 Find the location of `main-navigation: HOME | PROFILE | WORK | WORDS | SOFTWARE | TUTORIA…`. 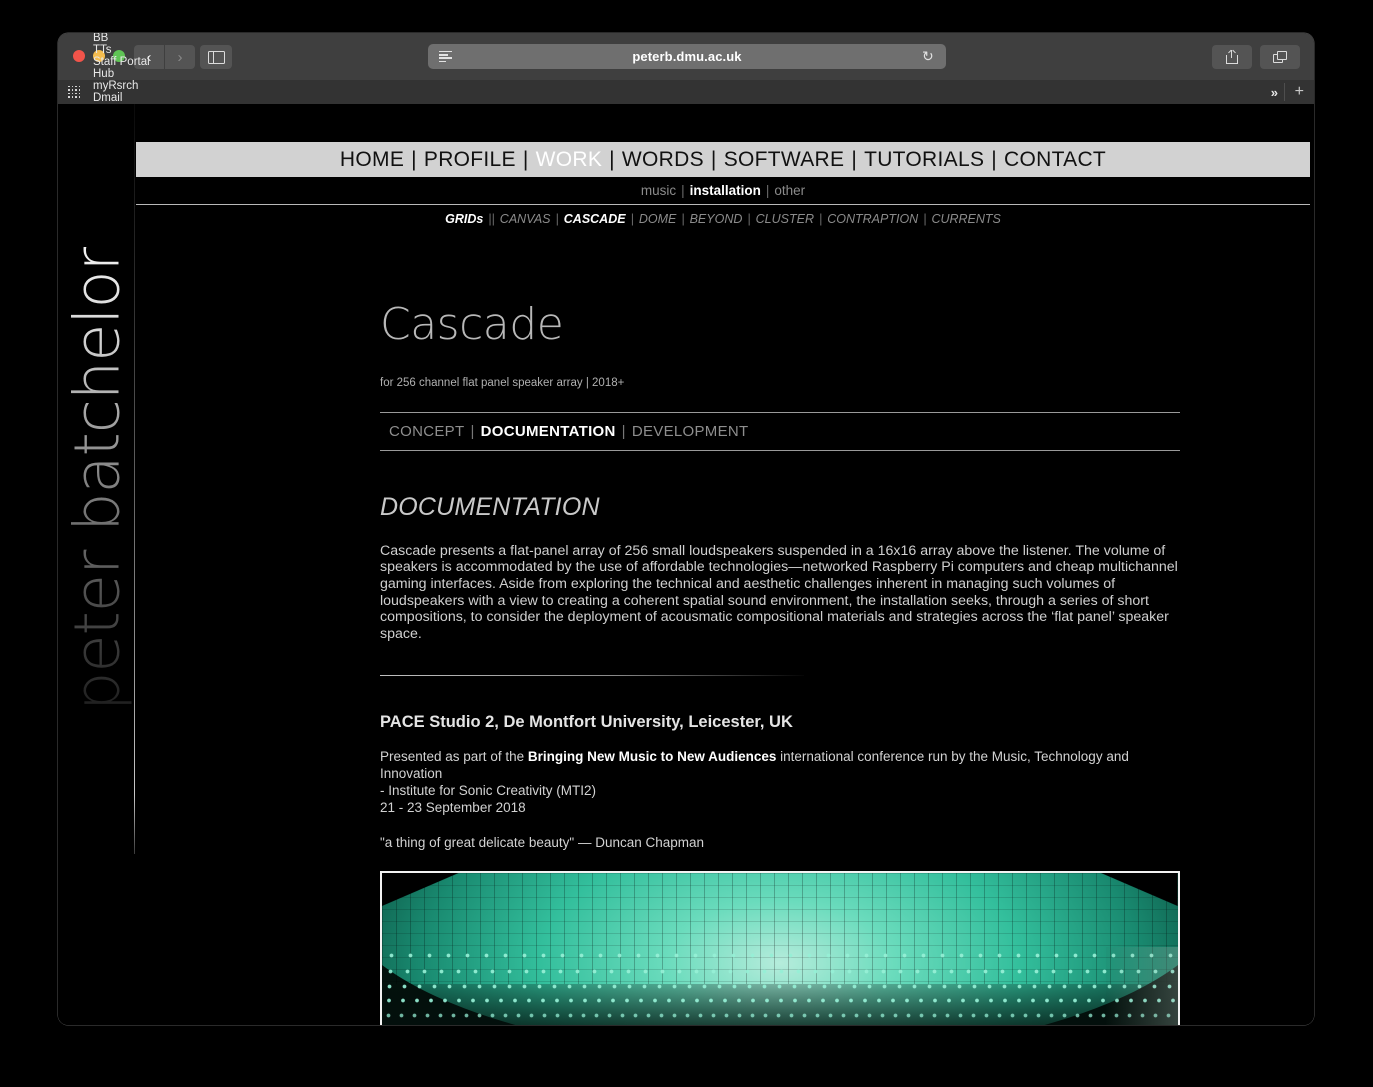

main-navigation: HOME | PROFILE | WORK | WORDS | SOFTWARE | TUTORIA… is located at coordinates (723, 159).